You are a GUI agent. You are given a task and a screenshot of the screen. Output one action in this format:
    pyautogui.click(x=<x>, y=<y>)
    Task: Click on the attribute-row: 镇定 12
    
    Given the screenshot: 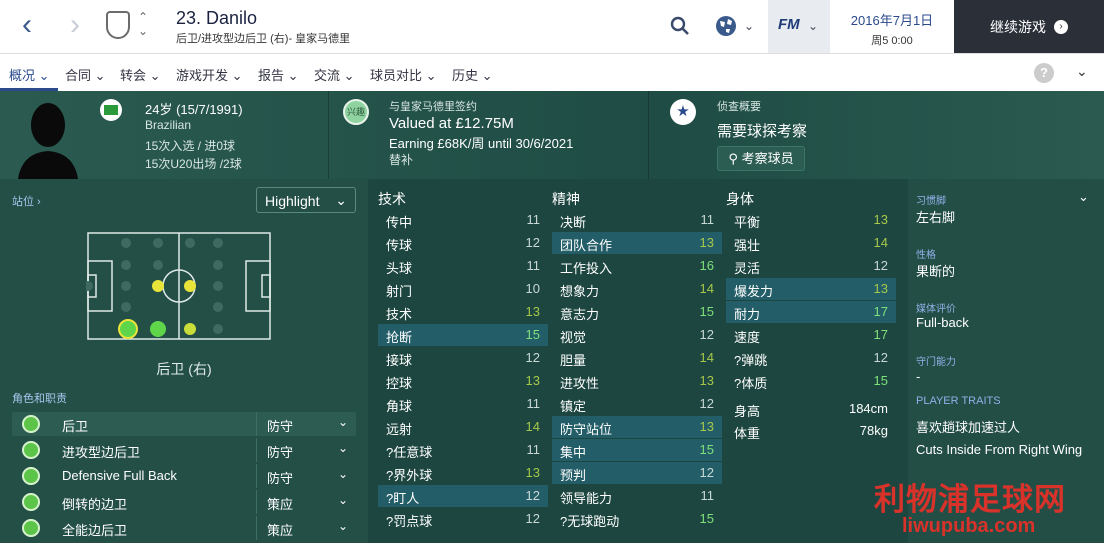 What is the action you would take?
    pyautogui.click(x=637, y=404)
    